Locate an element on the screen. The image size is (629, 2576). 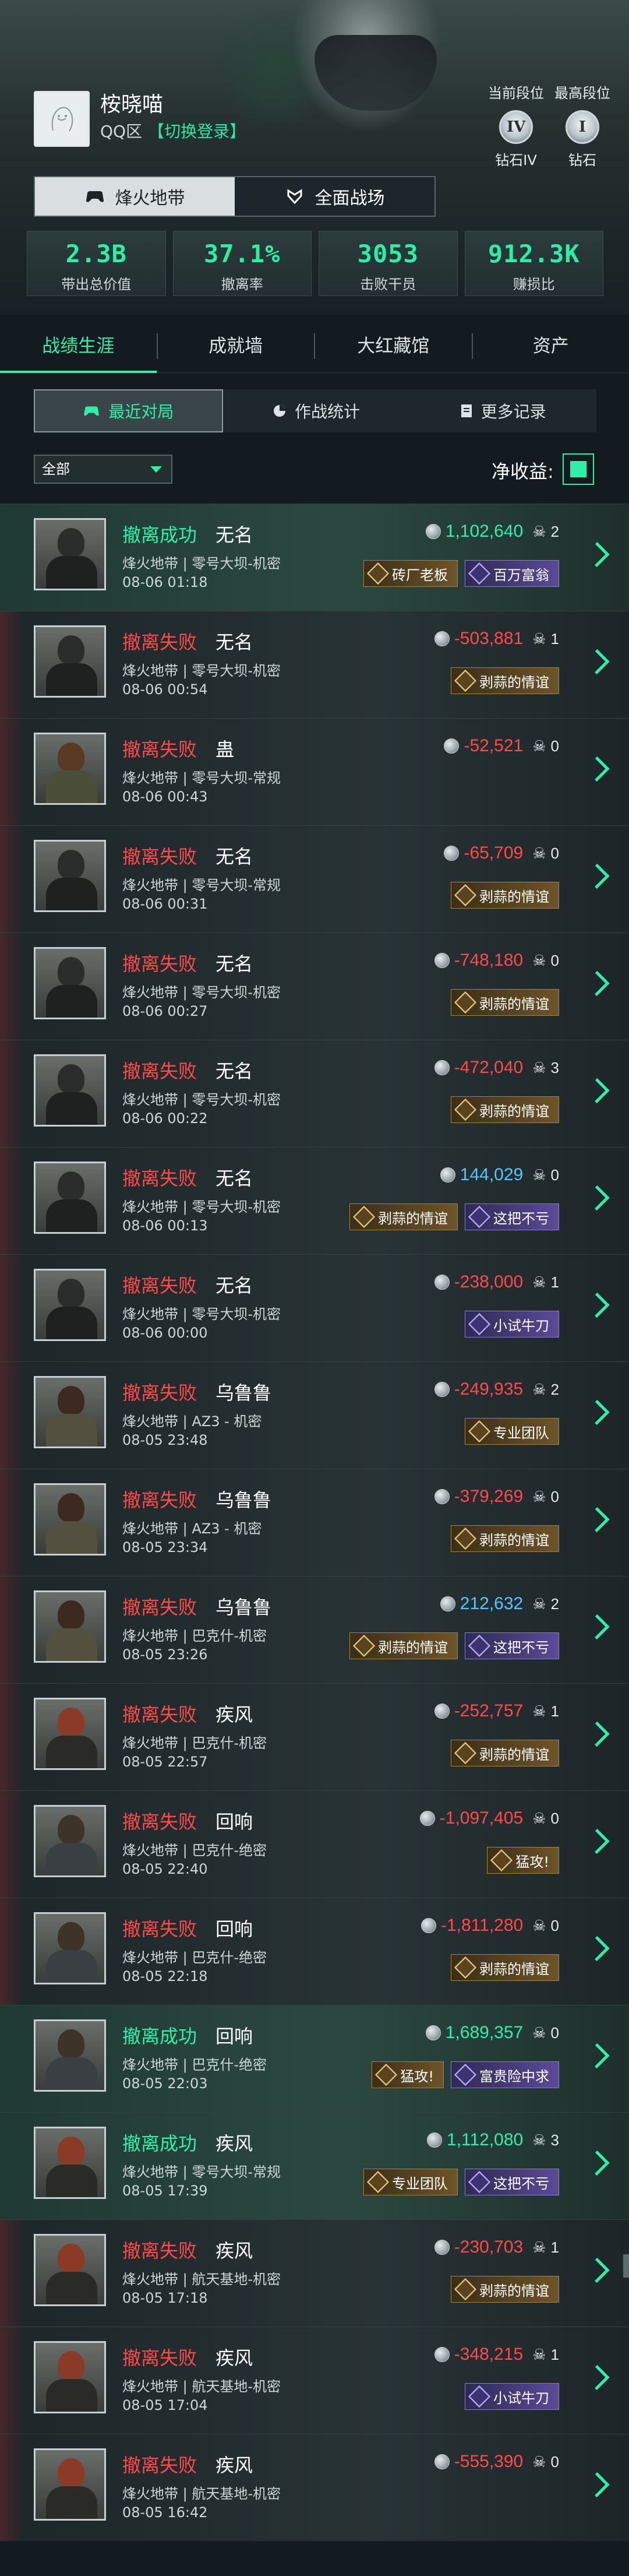
mode-tab-full-battle: 全面战场 is located at coordinates (334, 197).